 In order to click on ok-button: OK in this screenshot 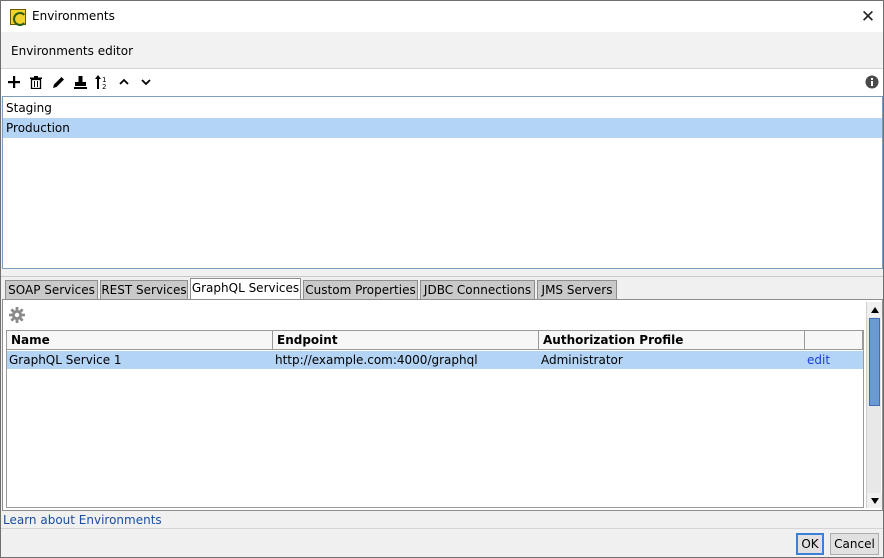, I will do `click(810, 544)`.